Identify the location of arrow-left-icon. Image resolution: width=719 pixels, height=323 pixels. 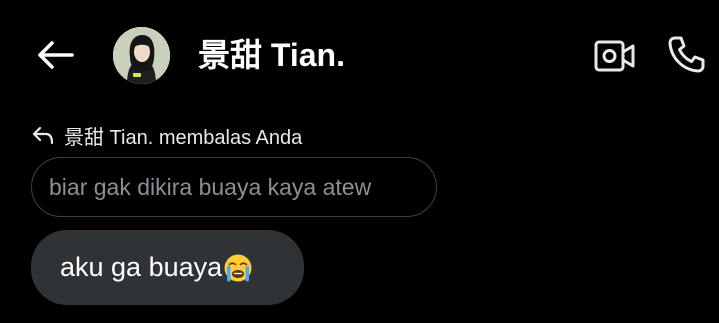
(56, 55).